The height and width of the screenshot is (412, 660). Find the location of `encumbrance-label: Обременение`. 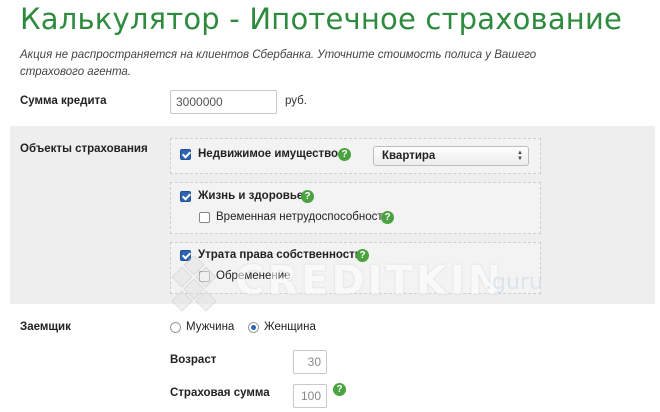

encumbrance-label: Обременение is located at coordinates (253, 276).